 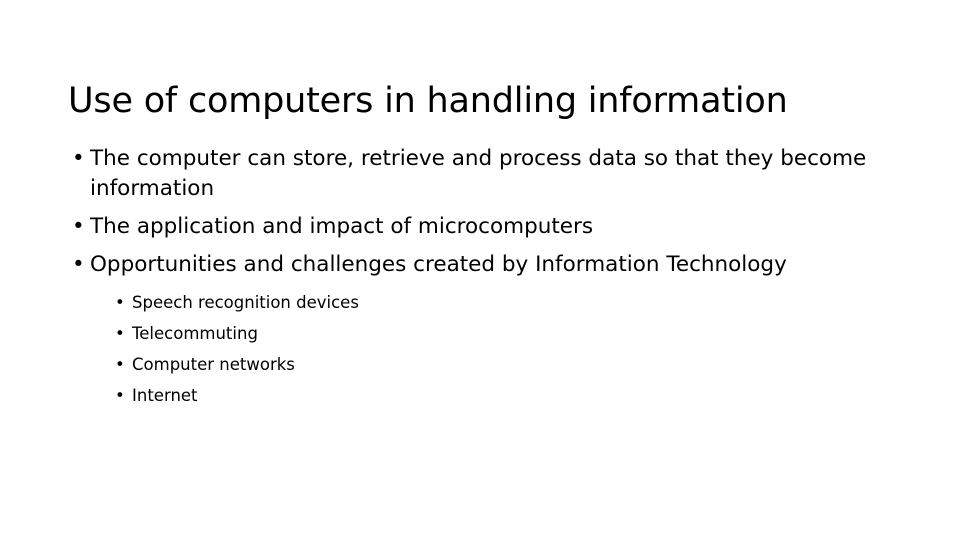 I want to click on sub-list-item: • Computer networks, so click(x=490, y=364).